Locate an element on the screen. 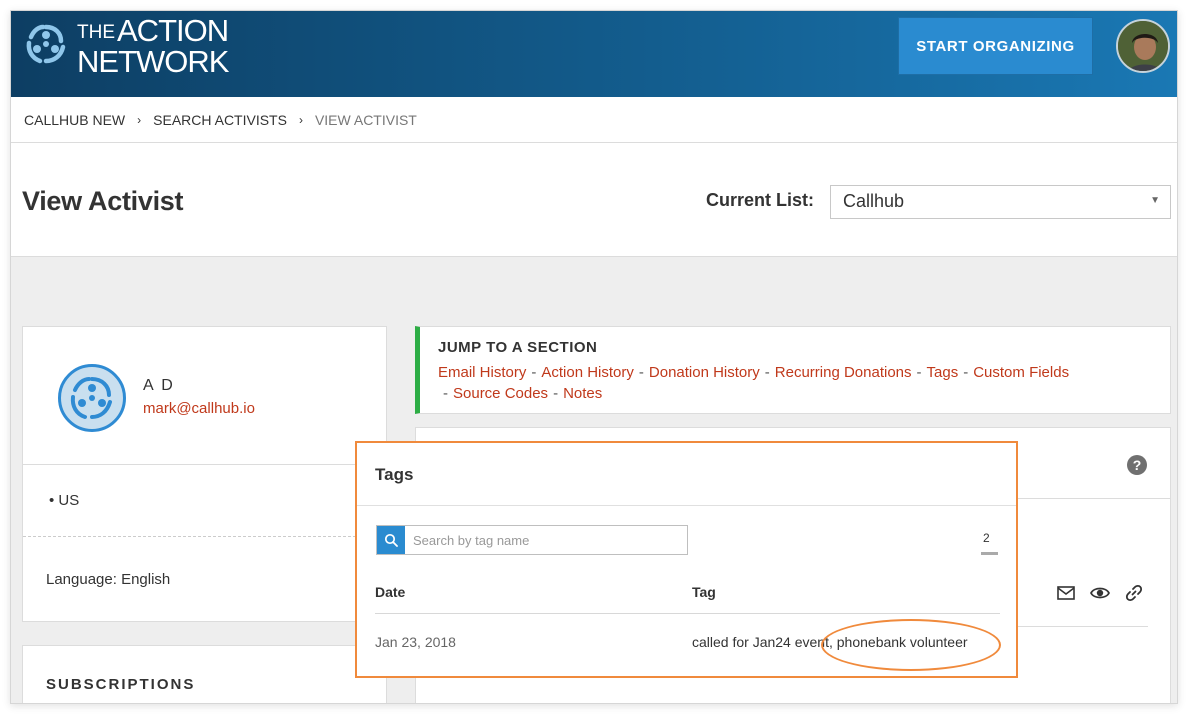 The height and width of the screenshot is (727, 1200). subscriptions-card: SUBSCRIPTIONS is located at coordinates (204, 674).